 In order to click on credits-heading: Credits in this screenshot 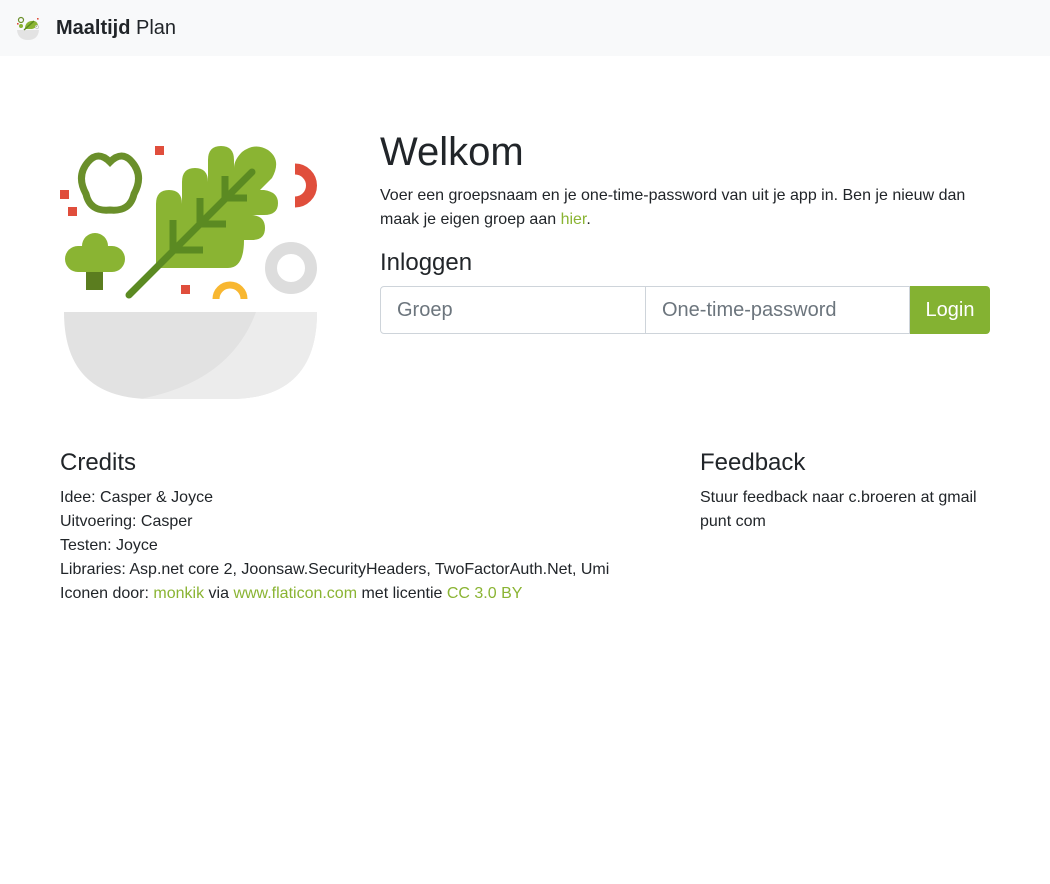, I will do `click(98, 462)`.